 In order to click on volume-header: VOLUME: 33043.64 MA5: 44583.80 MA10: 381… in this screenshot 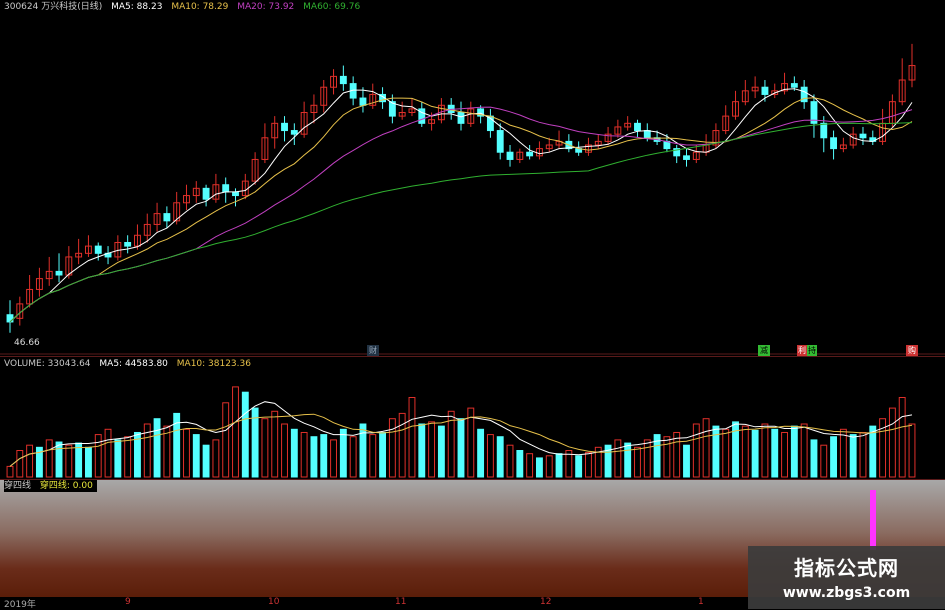, I will do `click(130, 364)`.